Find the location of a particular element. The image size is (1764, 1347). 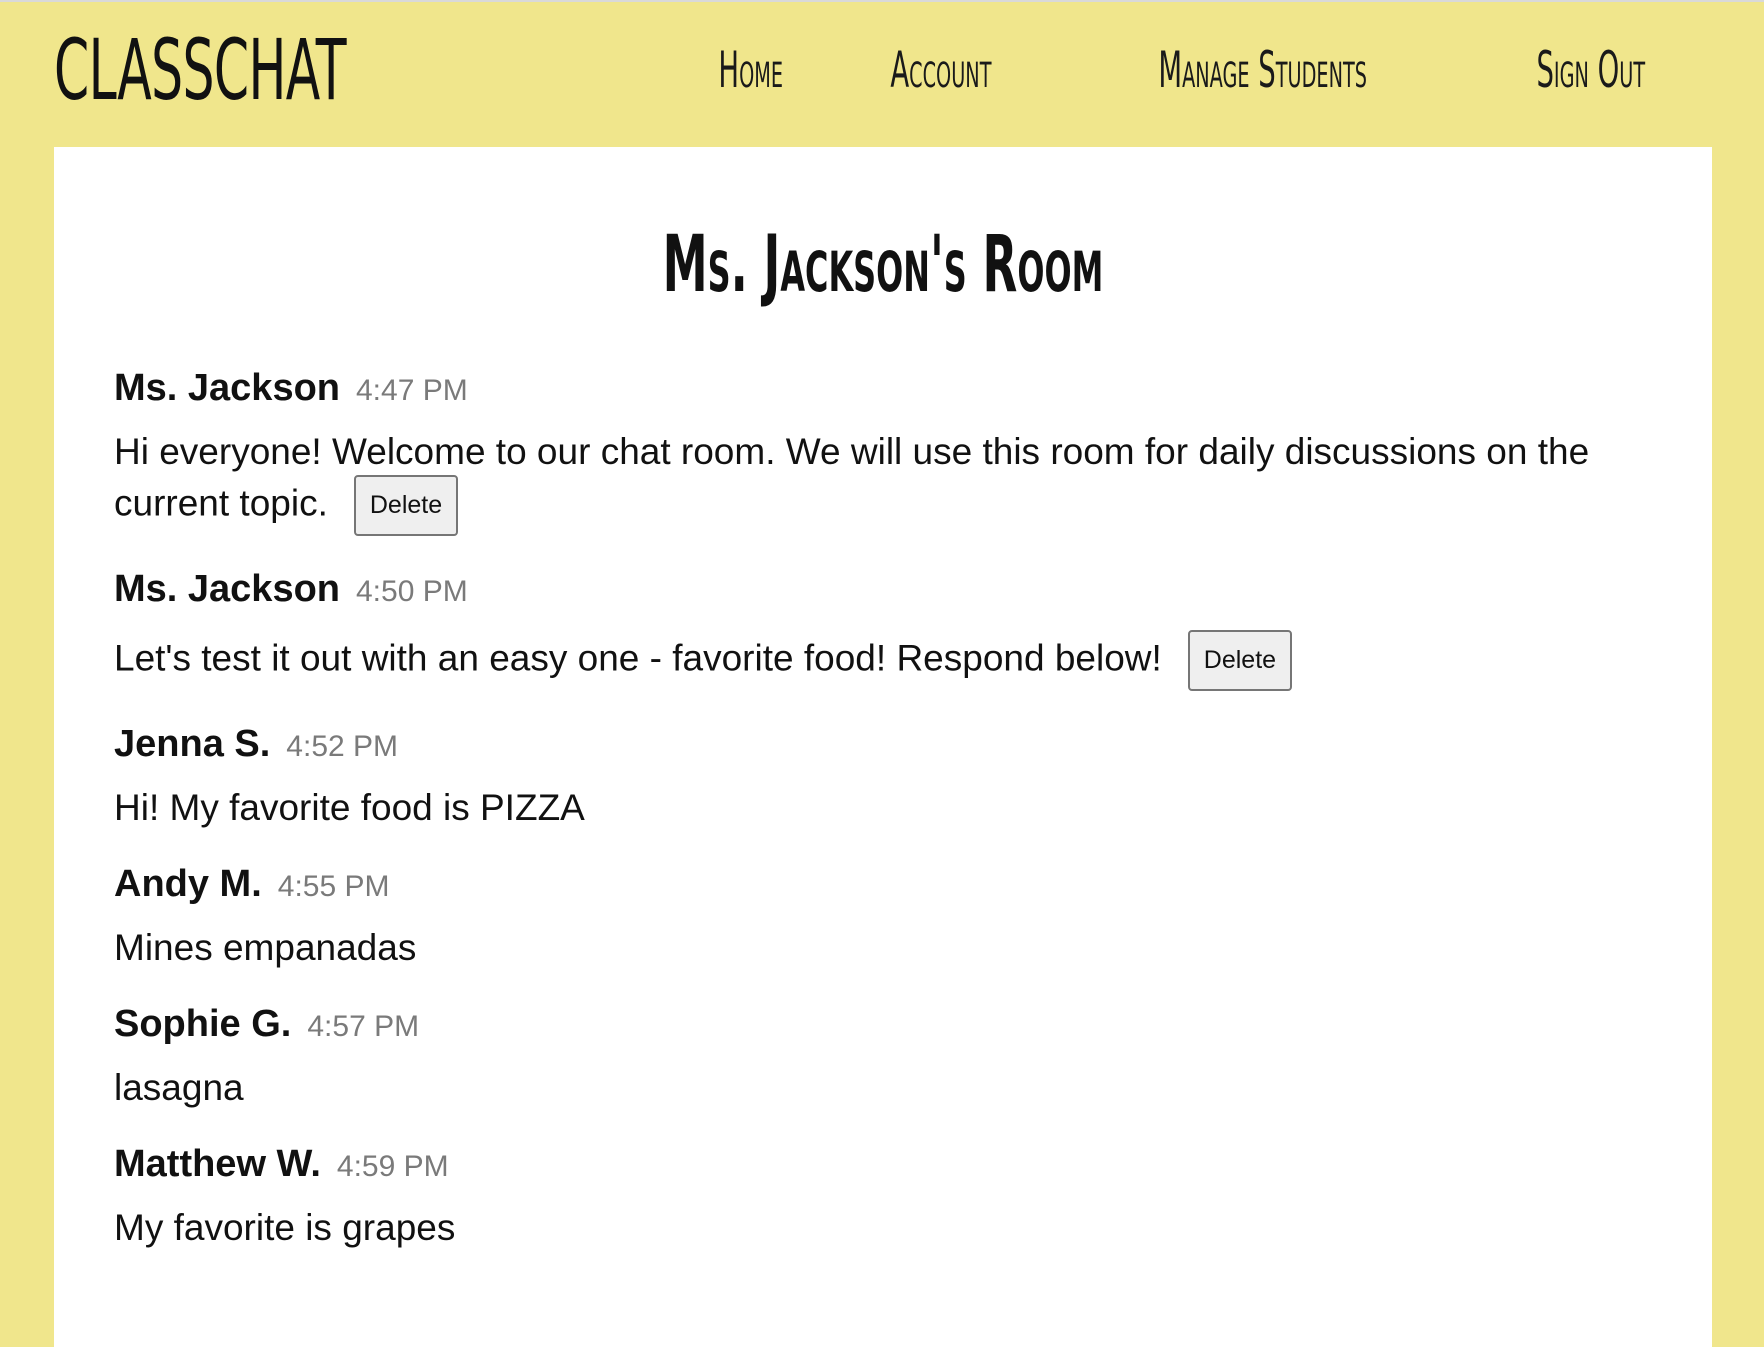

message-text: Mines empanadas is located at coordinates (265, 947).